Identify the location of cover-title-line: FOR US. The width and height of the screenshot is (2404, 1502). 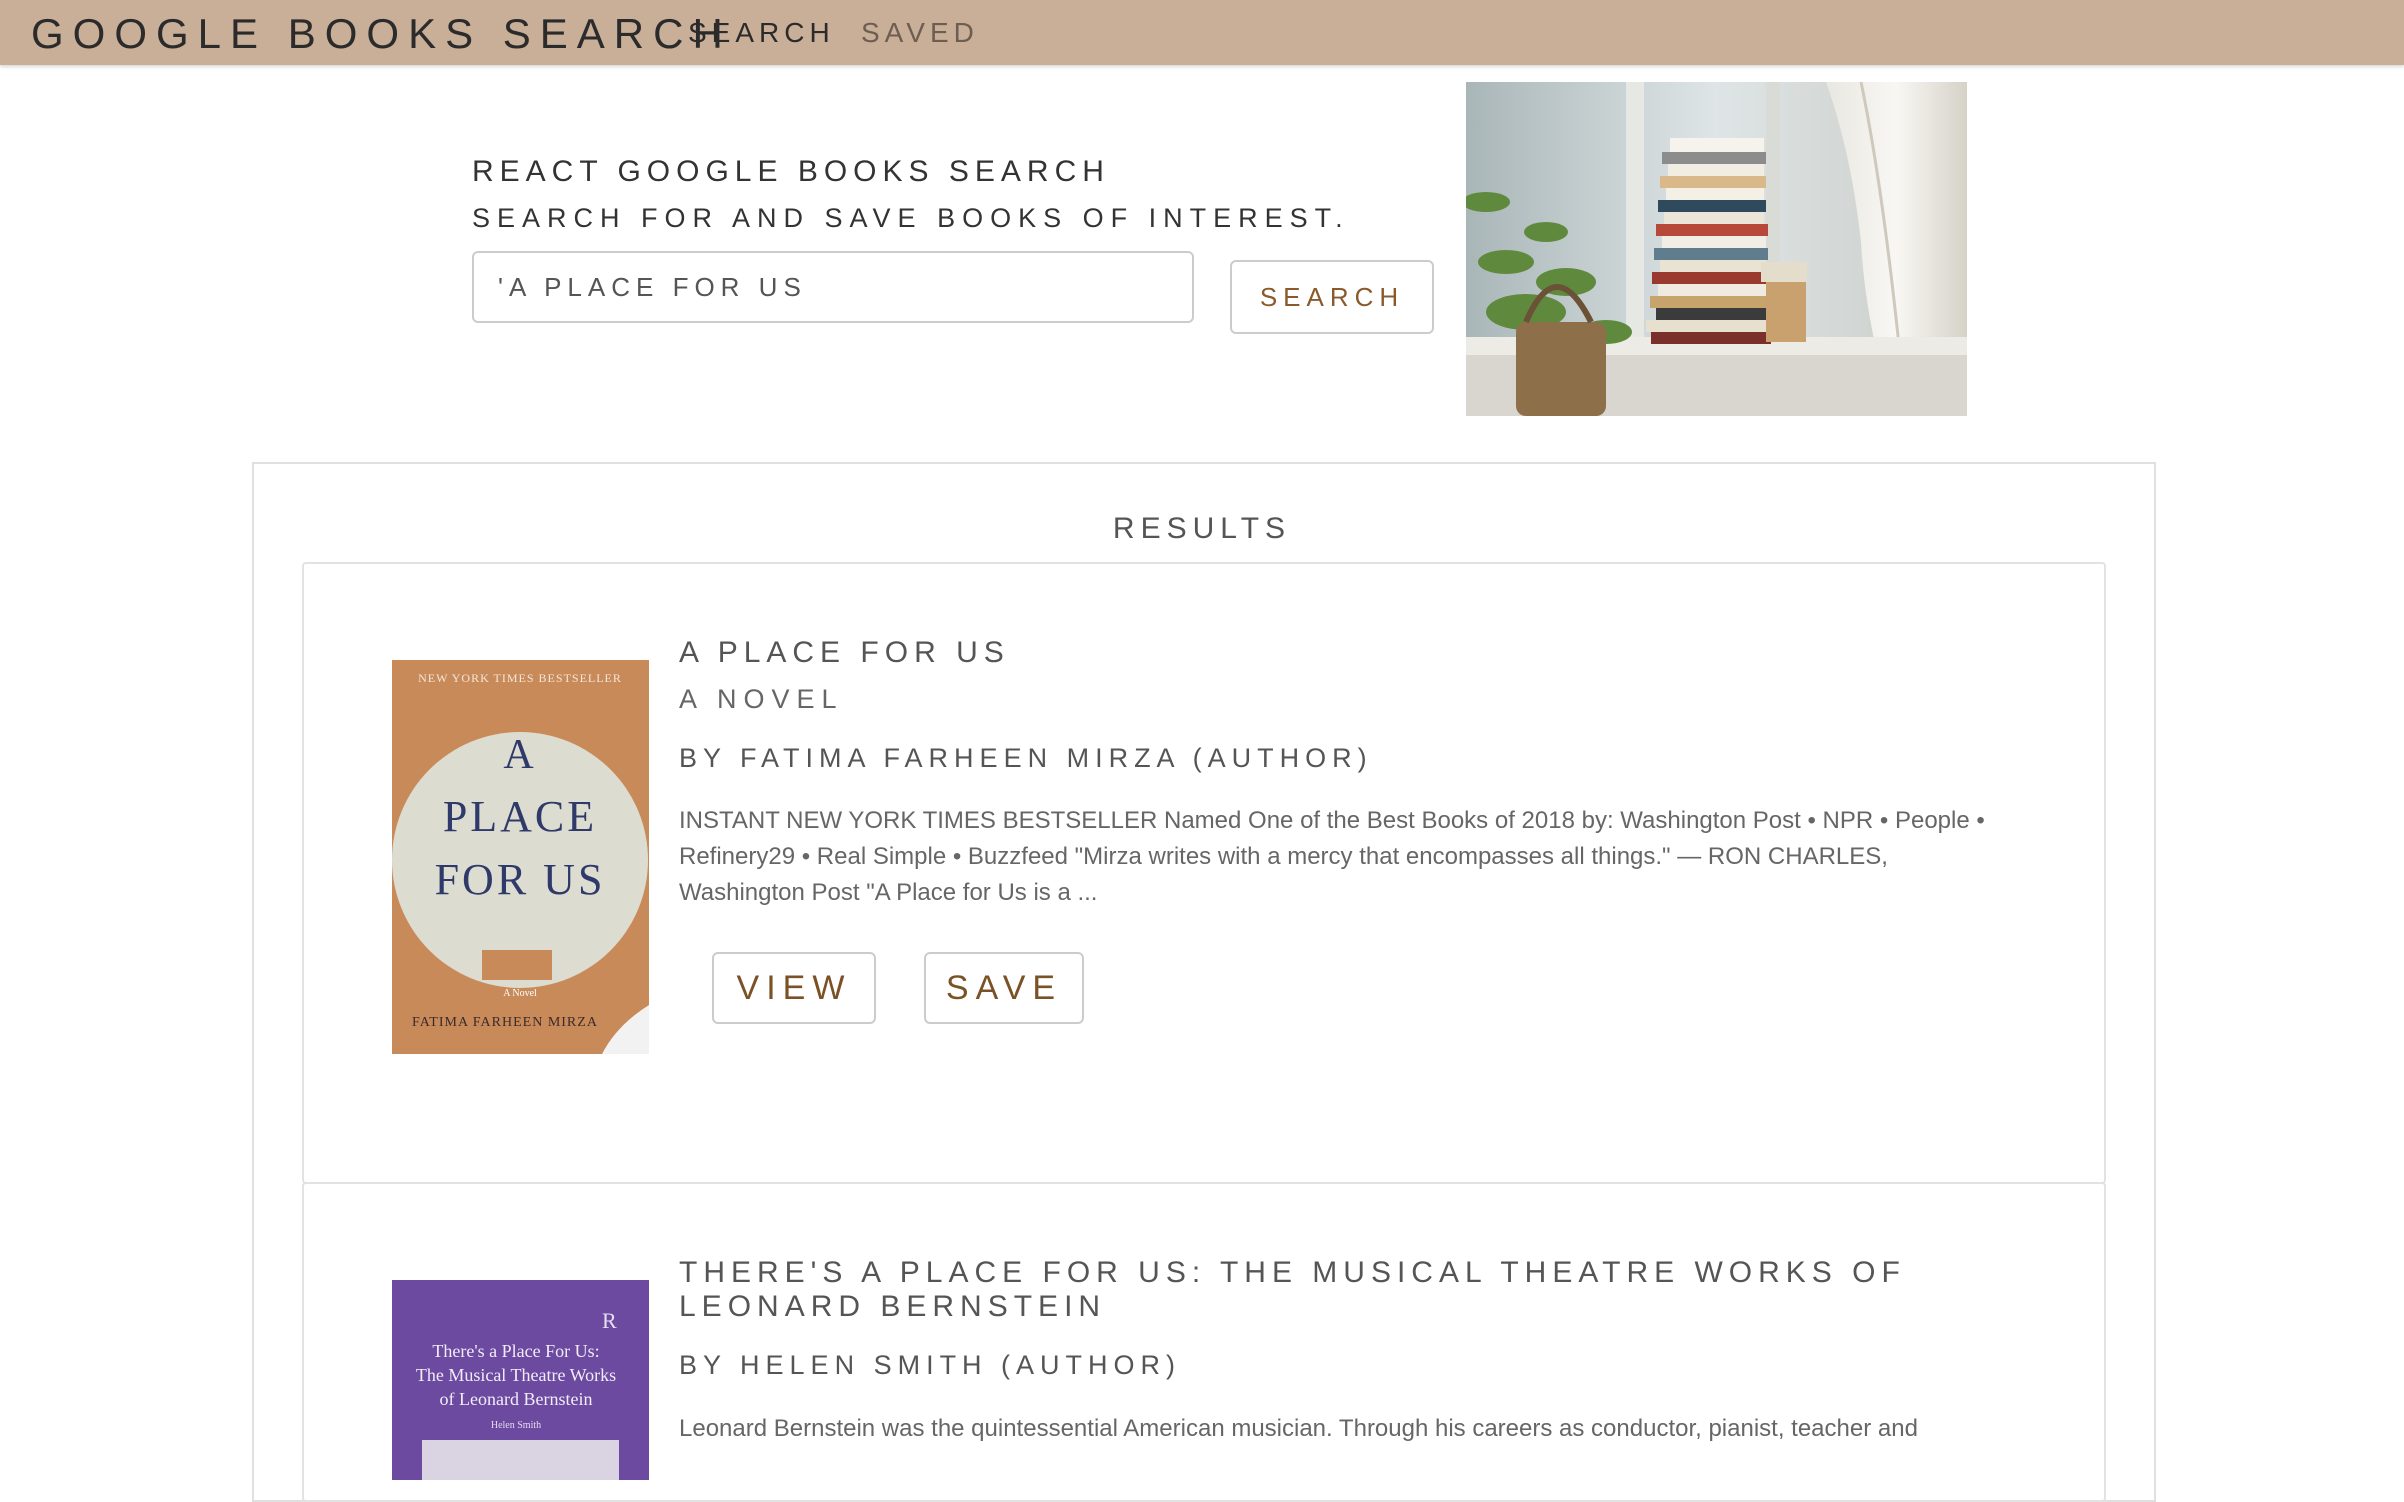
(520, 879).